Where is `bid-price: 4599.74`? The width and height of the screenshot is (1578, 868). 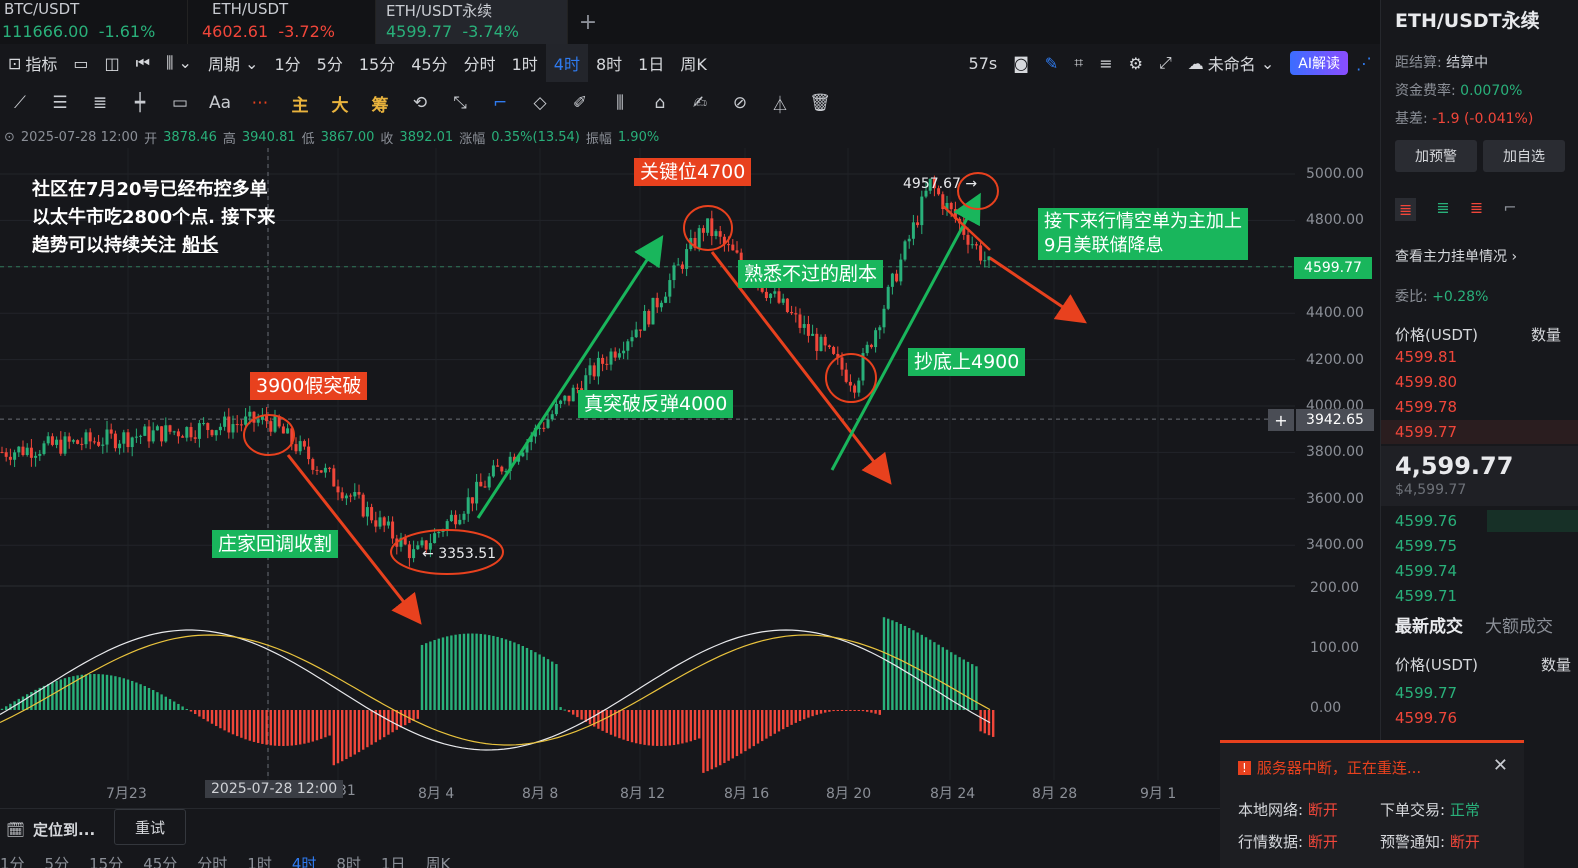
bid-price: 4599.74 is located at coordinates (1426, 571).